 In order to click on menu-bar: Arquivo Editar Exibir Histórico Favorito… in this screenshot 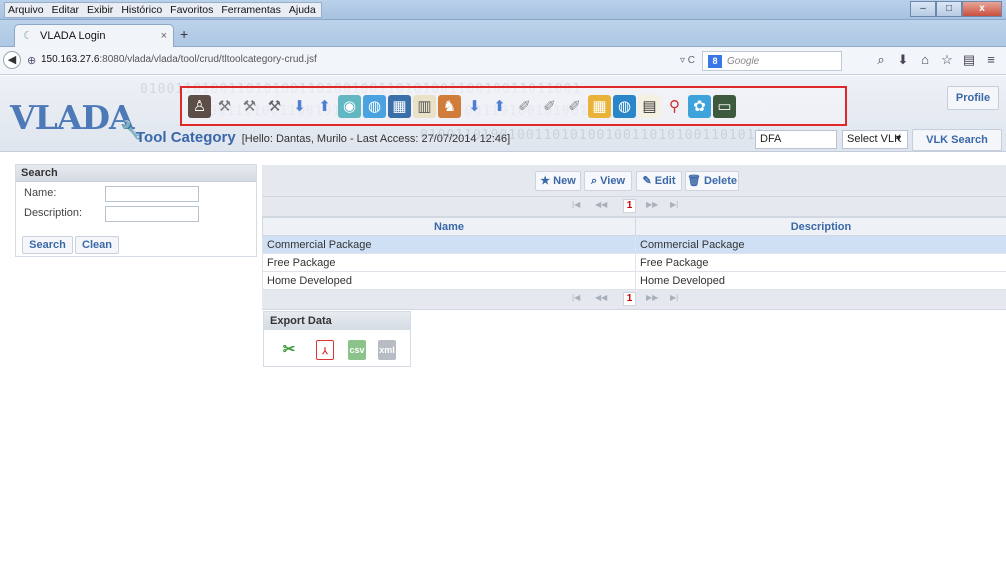, I will do `click(163, 10)`.